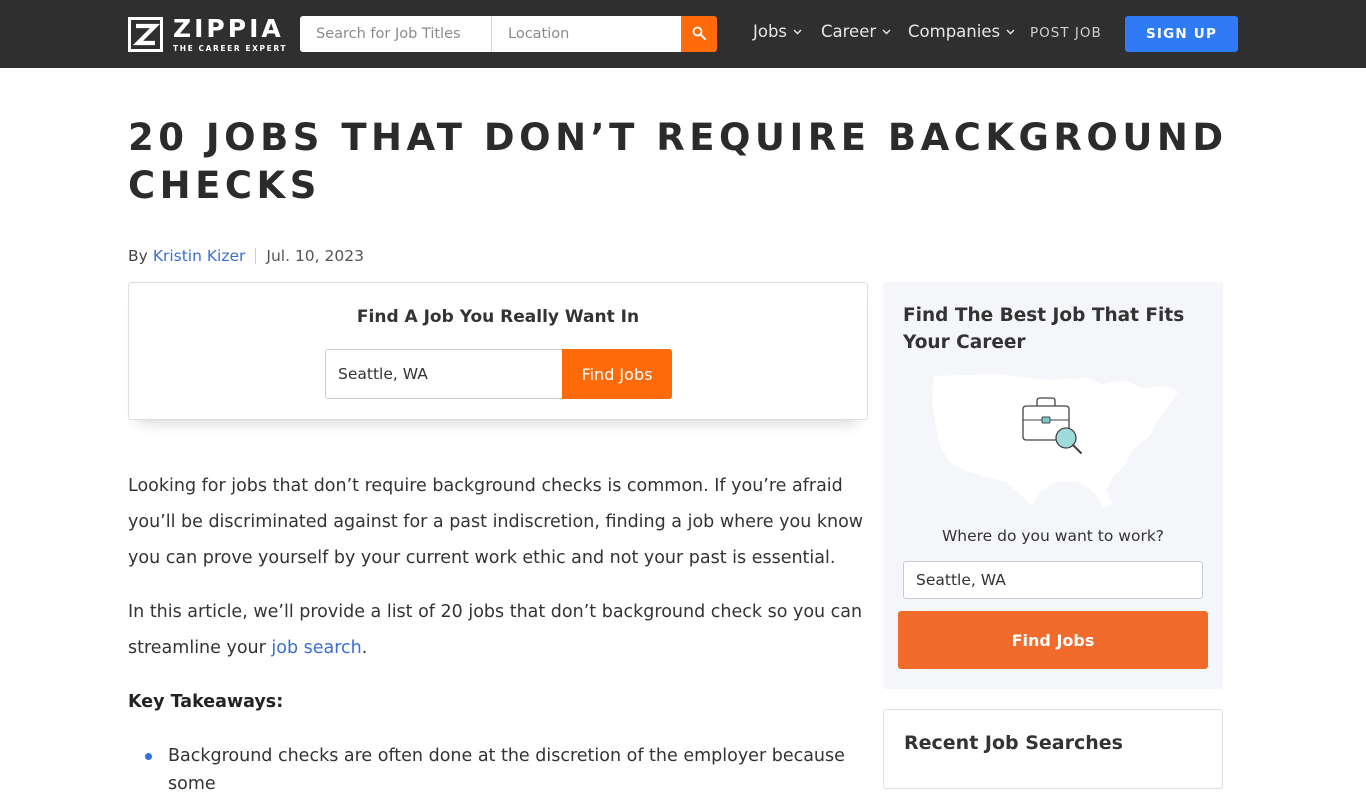 Image resolution: width=1366 pixels, height=798 pixels. What do you see at coordinates (586, 34) in the screenshot?
I see `location-search-input` at bounding box center [586, 34].